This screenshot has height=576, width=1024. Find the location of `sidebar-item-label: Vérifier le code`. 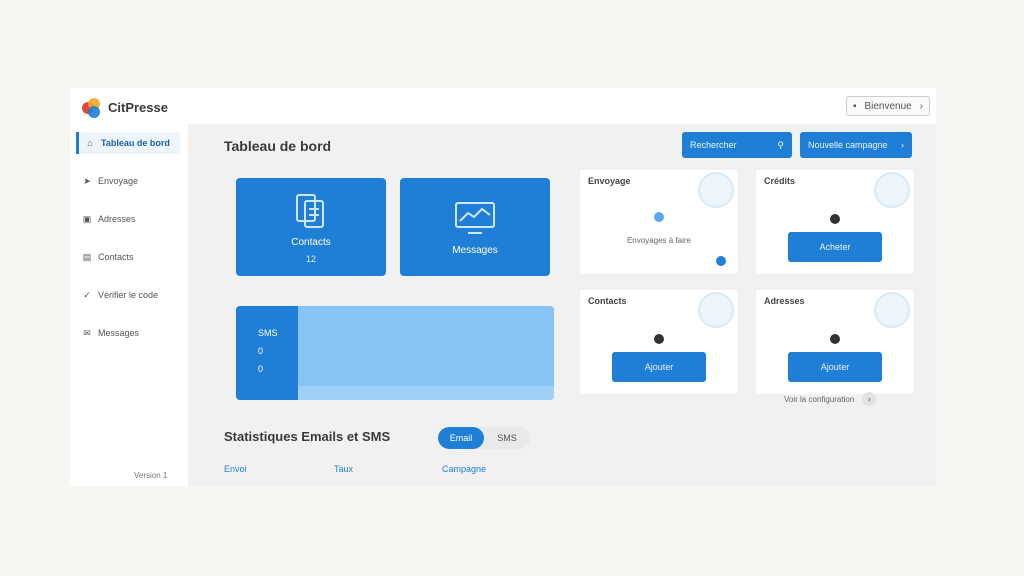

sidebar-item-label: Vérifier le code is located at coordinates (128, 295).